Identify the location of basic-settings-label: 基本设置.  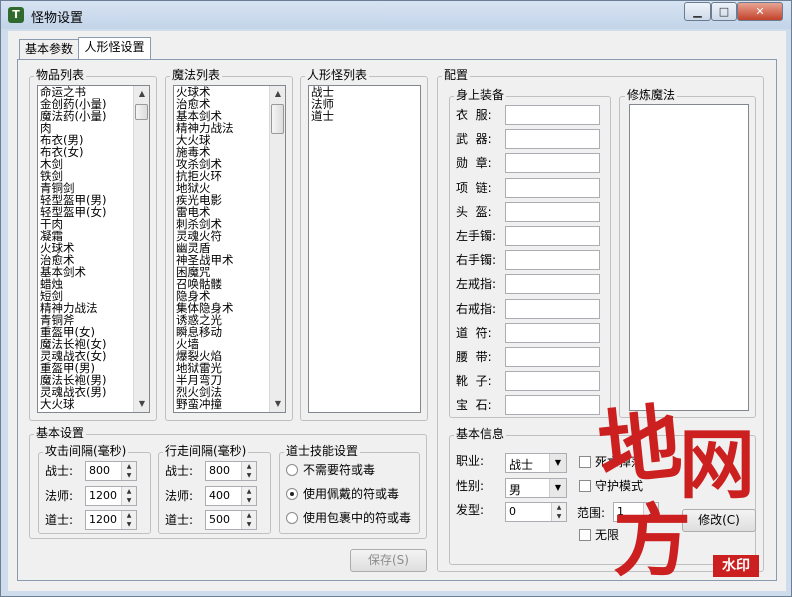
(60, 433).